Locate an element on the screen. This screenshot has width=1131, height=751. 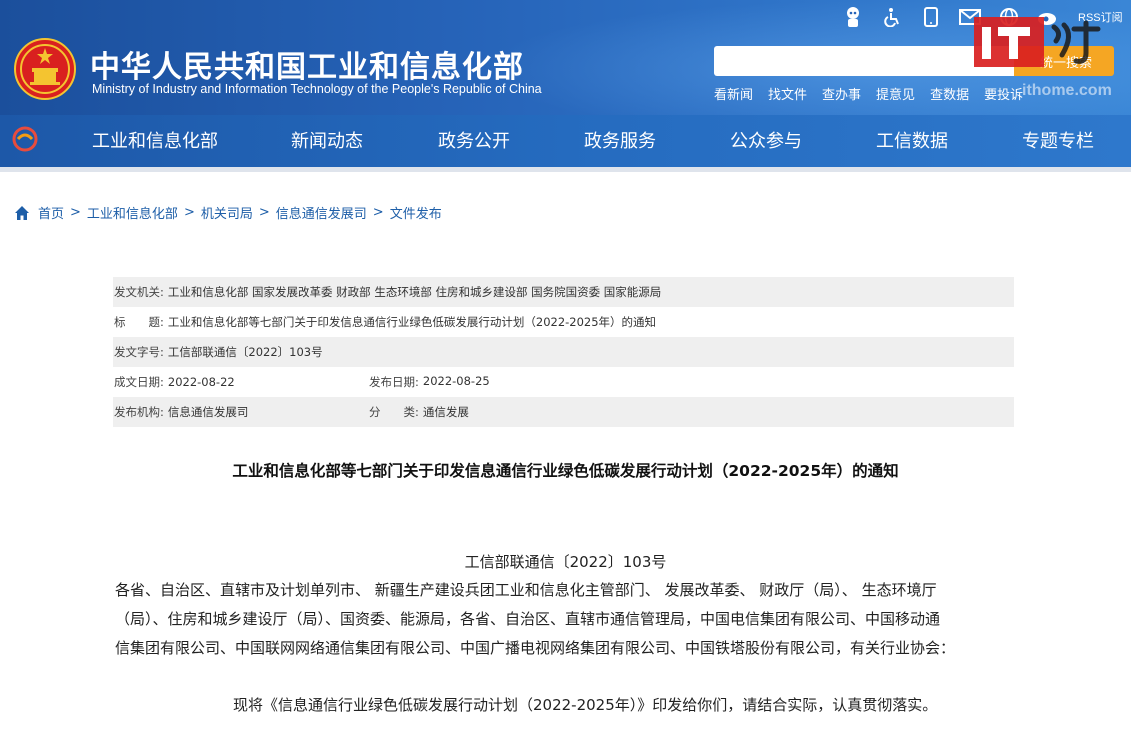
meta-label-issuing: 发文机关: is located at coordinates (139, 292).